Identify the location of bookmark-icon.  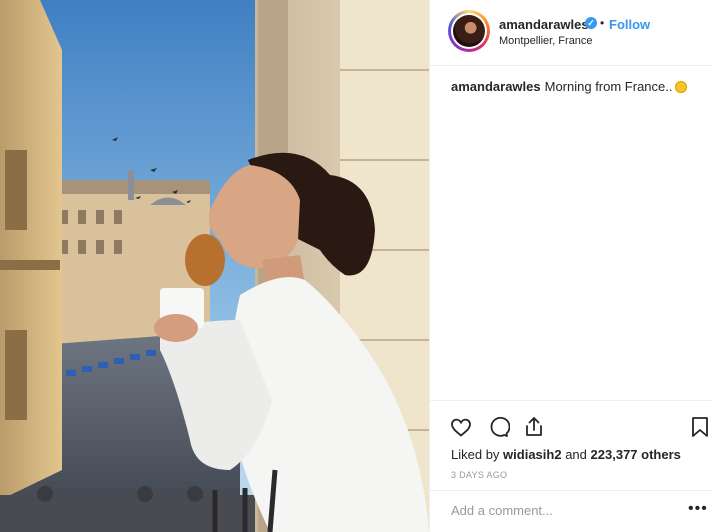
(700, 427).